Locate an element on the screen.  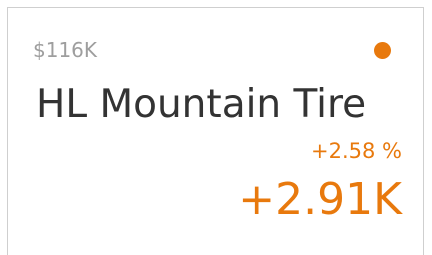
status-dot-icon is located at coordinates (382, 50).